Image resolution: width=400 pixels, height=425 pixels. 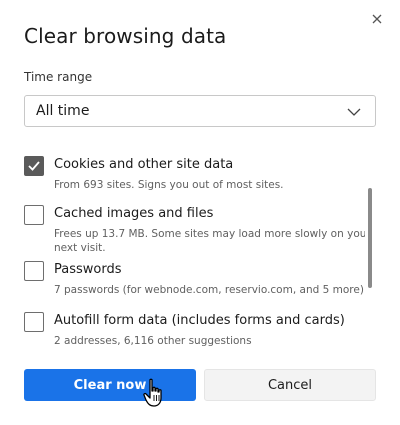 I want to click on dialog-title: Clear browsing data, so click(x=125, y=36).